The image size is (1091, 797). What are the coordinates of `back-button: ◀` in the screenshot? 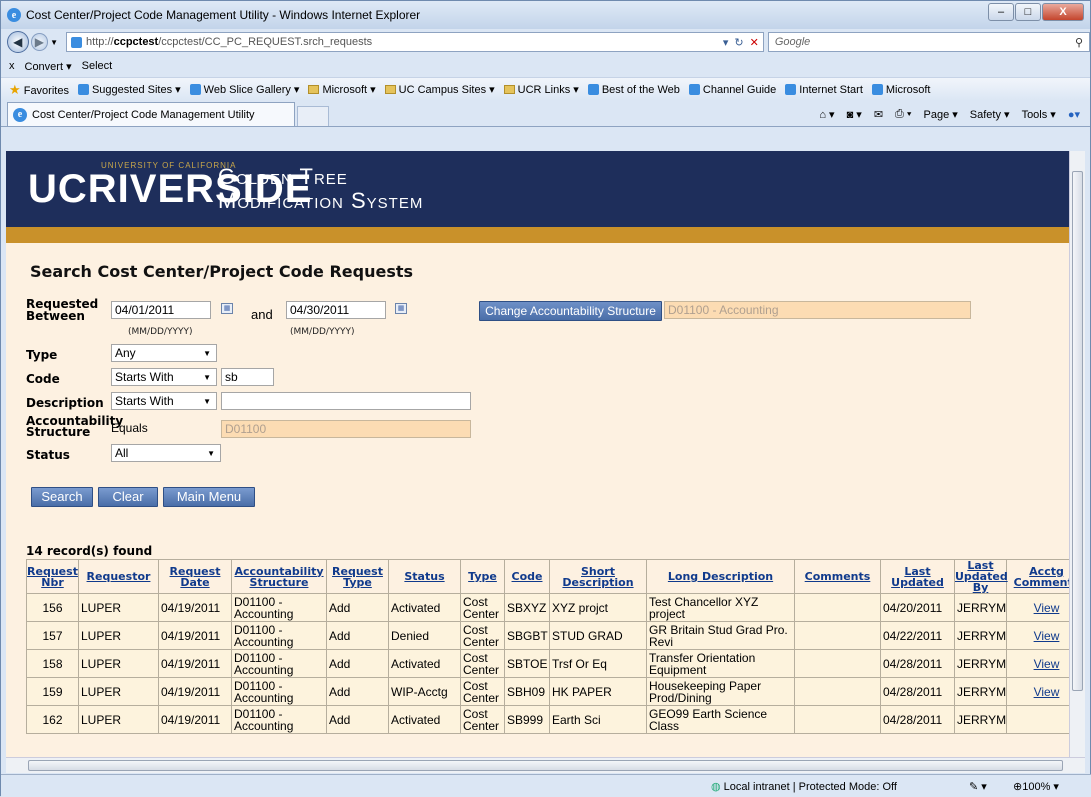 It's located at (18, 42).